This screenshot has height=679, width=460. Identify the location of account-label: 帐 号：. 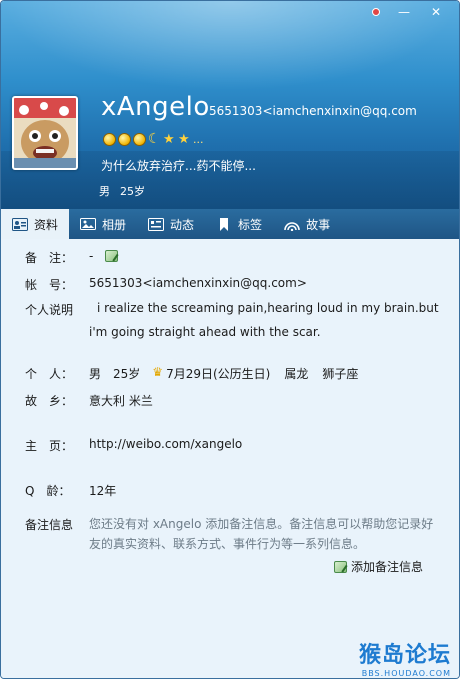
(49, 285).